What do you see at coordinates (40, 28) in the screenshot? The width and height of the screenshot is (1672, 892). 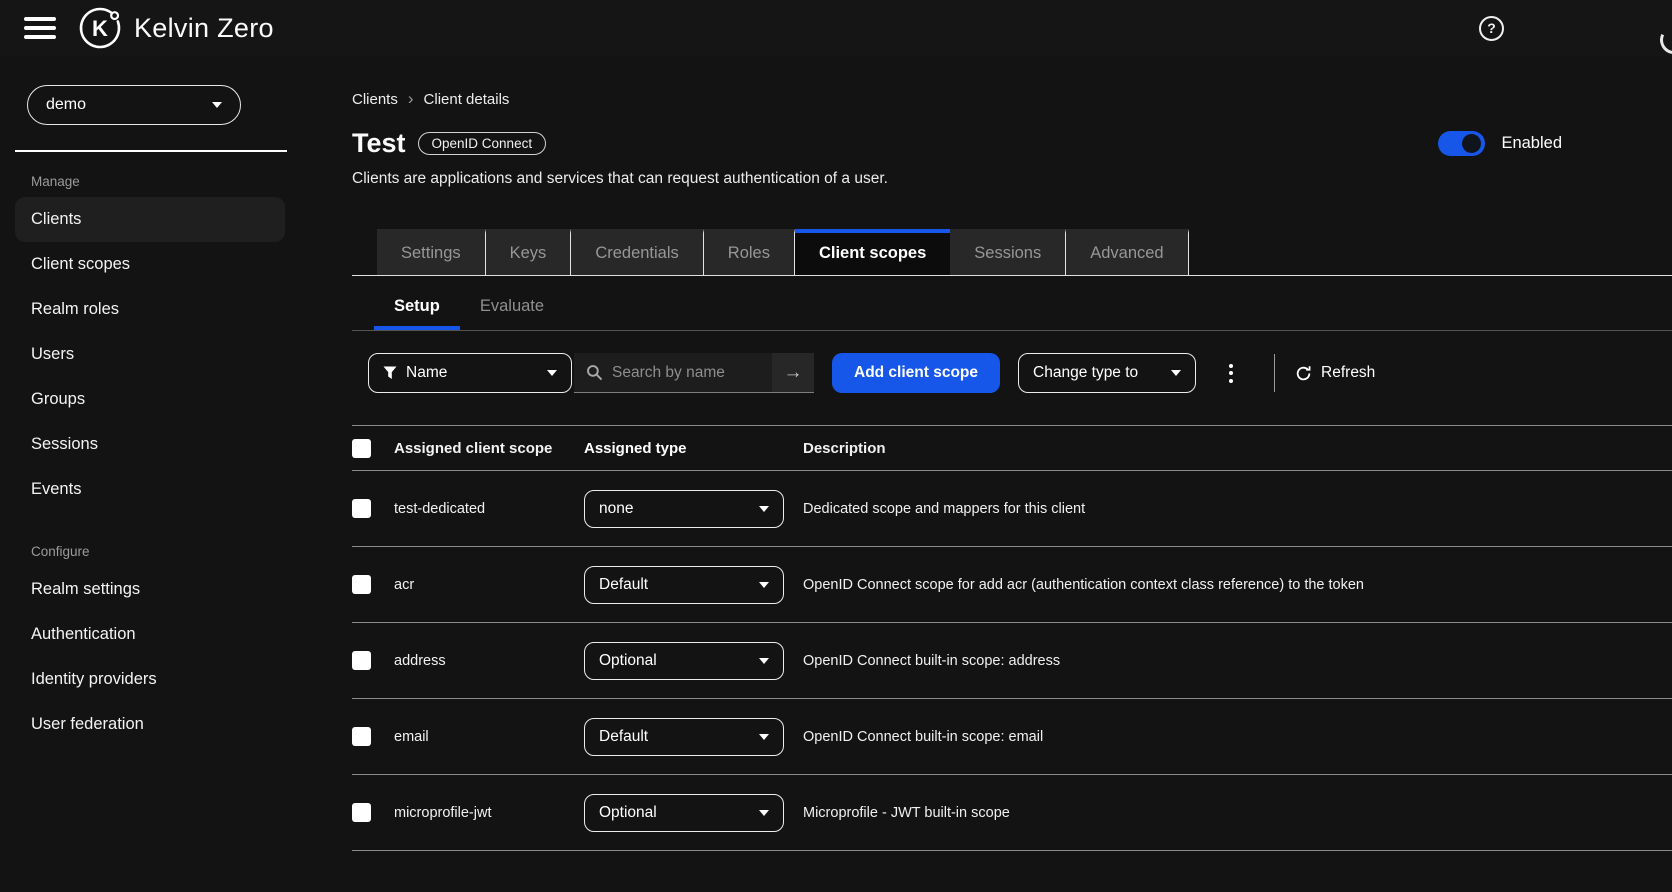 I see `menu-icon` at bounding box center [40, 28].